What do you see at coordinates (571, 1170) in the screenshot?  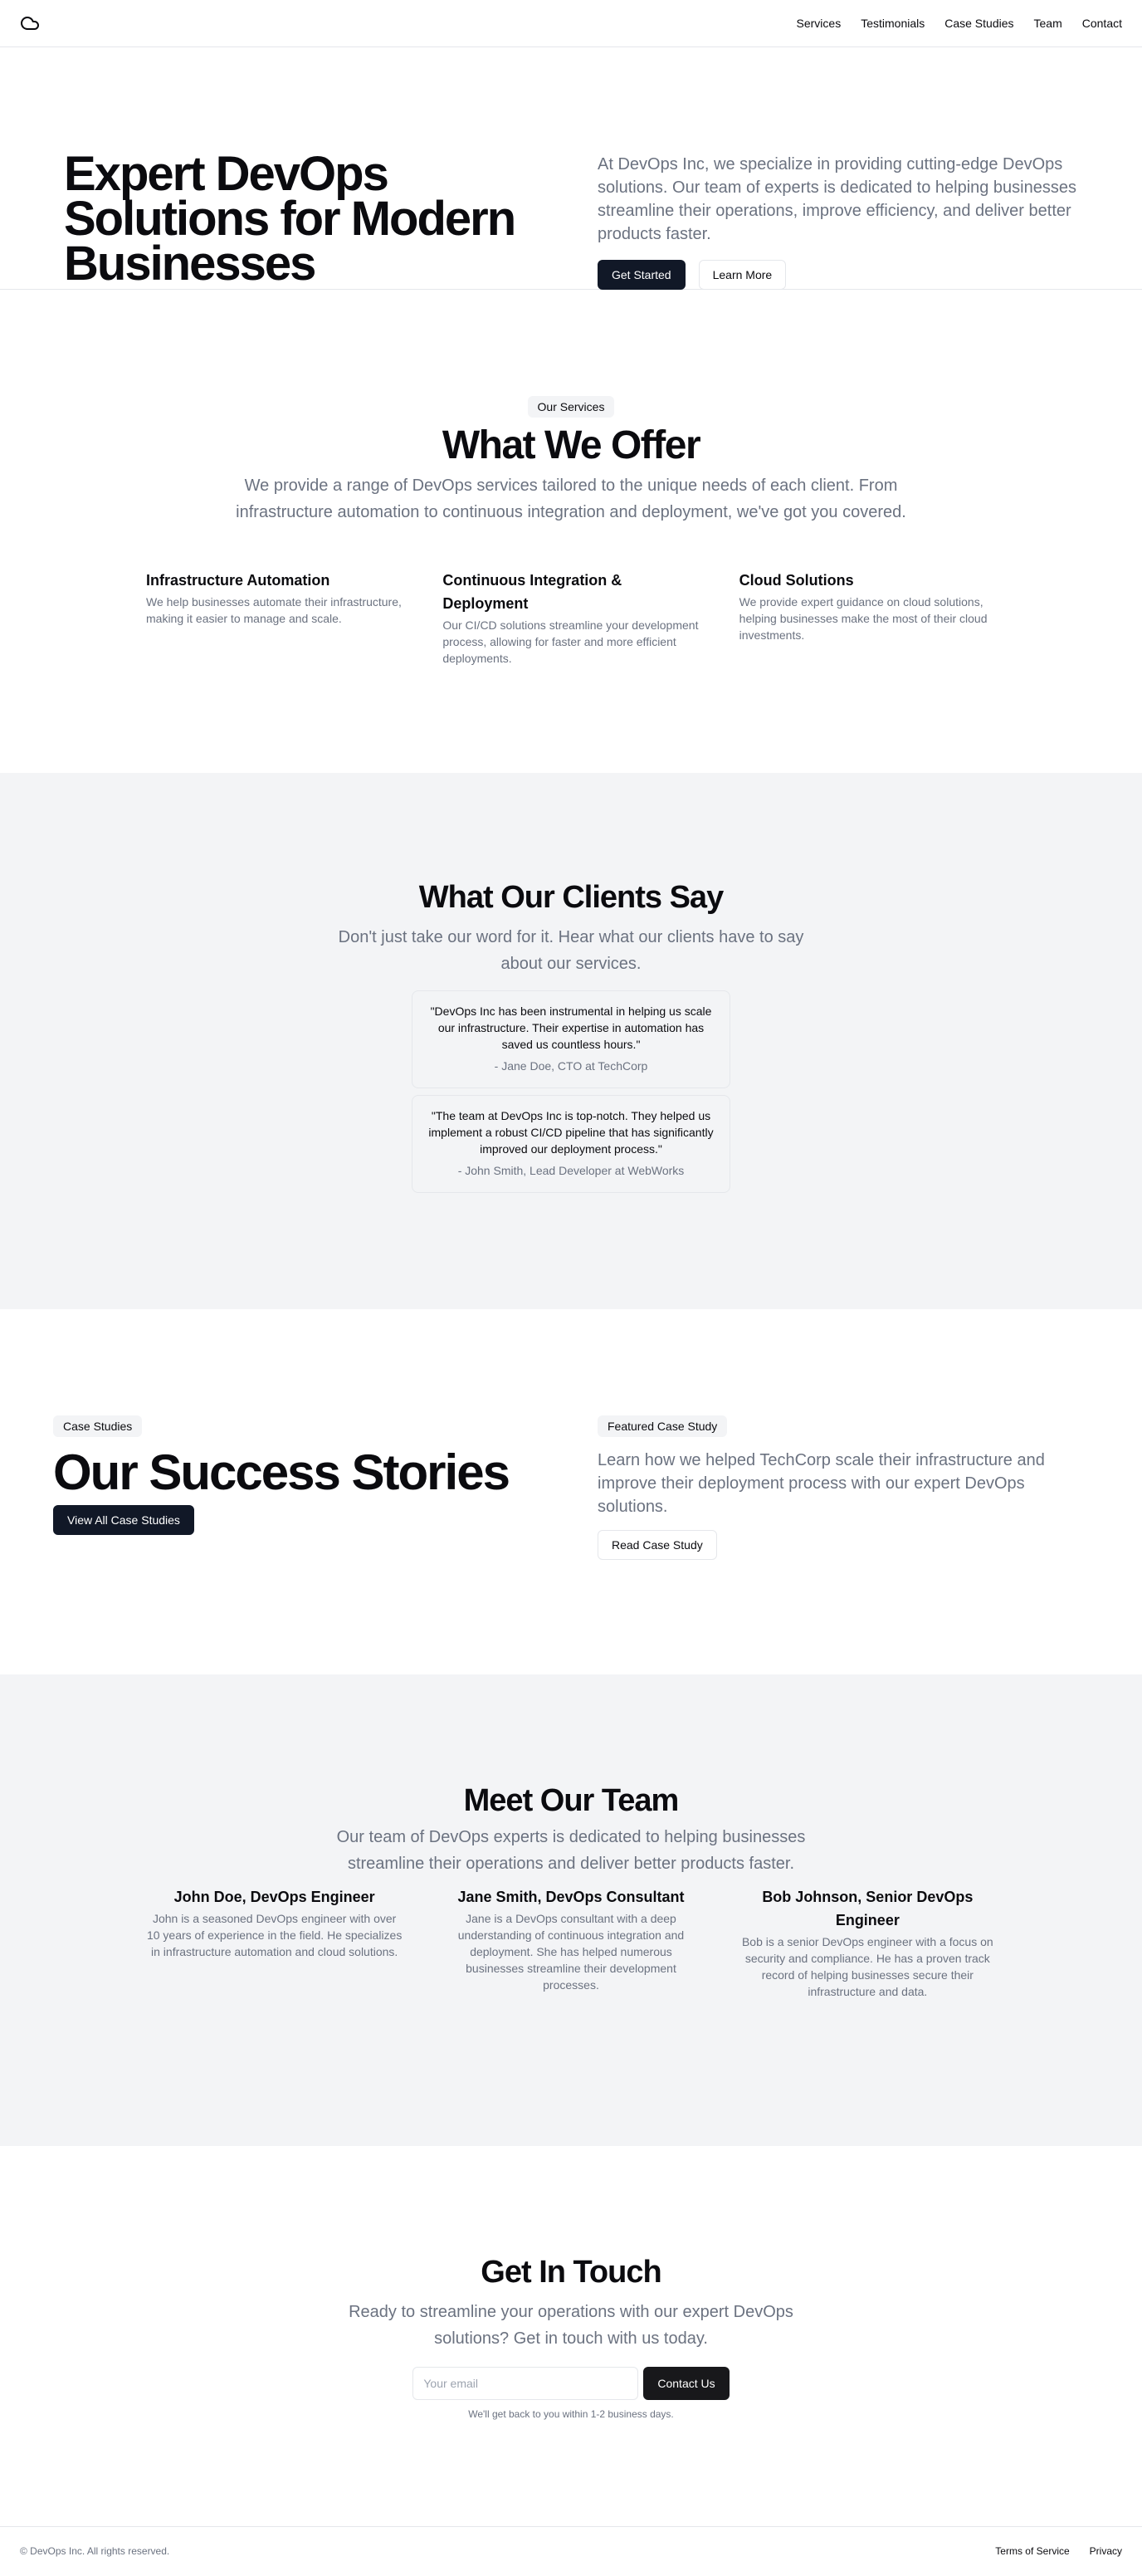 I see `testimonial-author: - John Smith, Lead Developer at WebWorks` at bounding box center [571, 1170].